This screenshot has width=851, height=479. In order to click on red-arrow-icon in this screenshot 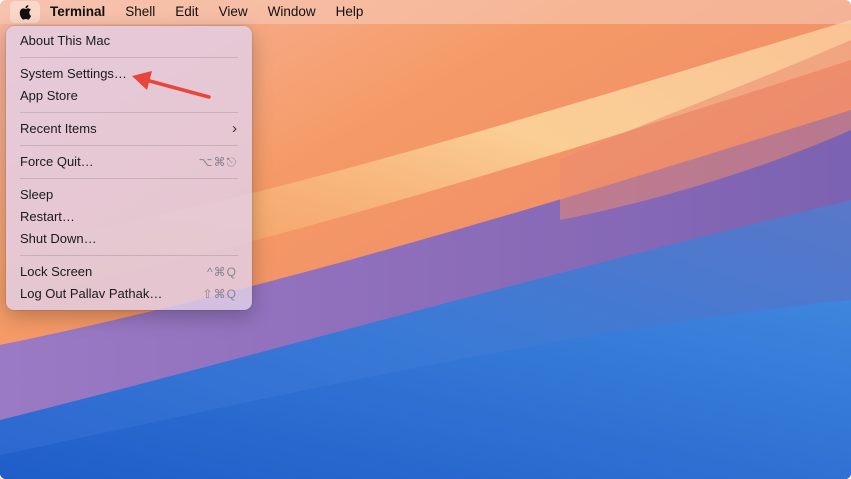, I will do `click(171, 85)`.